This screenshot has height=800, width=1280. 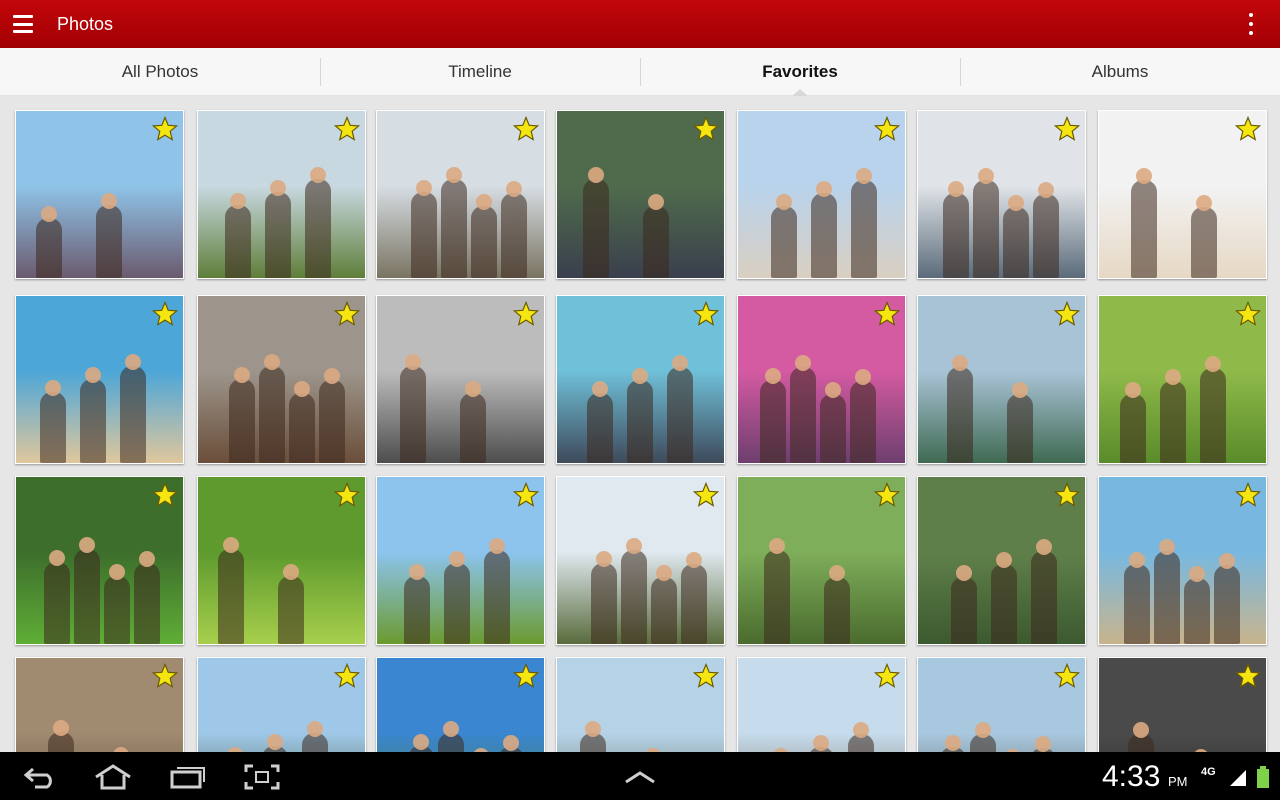 What do you see at coordinates (40, 777) in the screenshot?
I see `back-icon` at bounding box center [40, 777].